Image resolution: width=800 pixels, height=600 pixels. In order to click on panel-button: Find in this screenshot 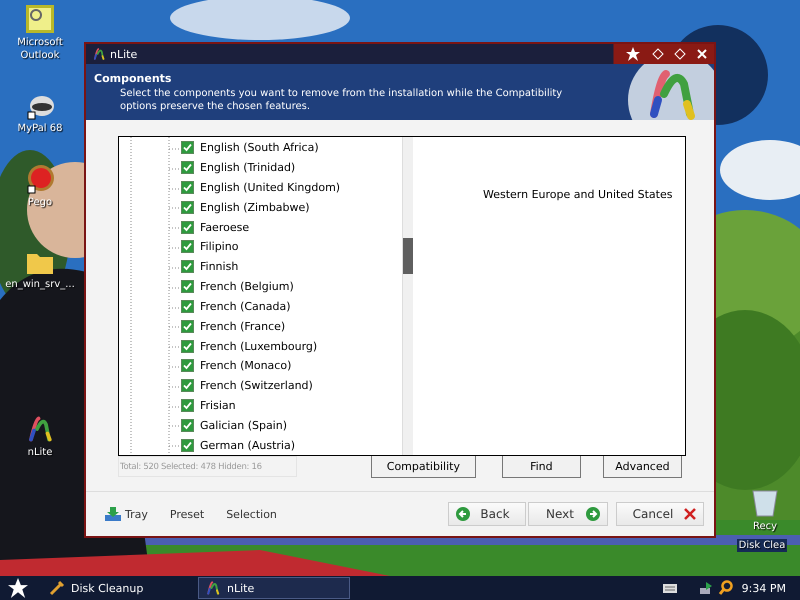, I will do `click(541, 467)`.